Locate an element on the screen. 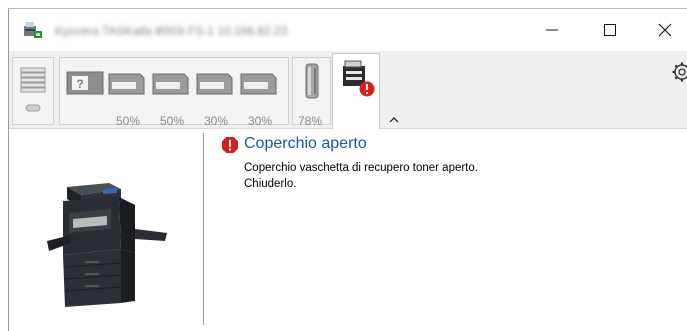 The image size is (687, 331). minimize-button is located at coordinates (552, 30).